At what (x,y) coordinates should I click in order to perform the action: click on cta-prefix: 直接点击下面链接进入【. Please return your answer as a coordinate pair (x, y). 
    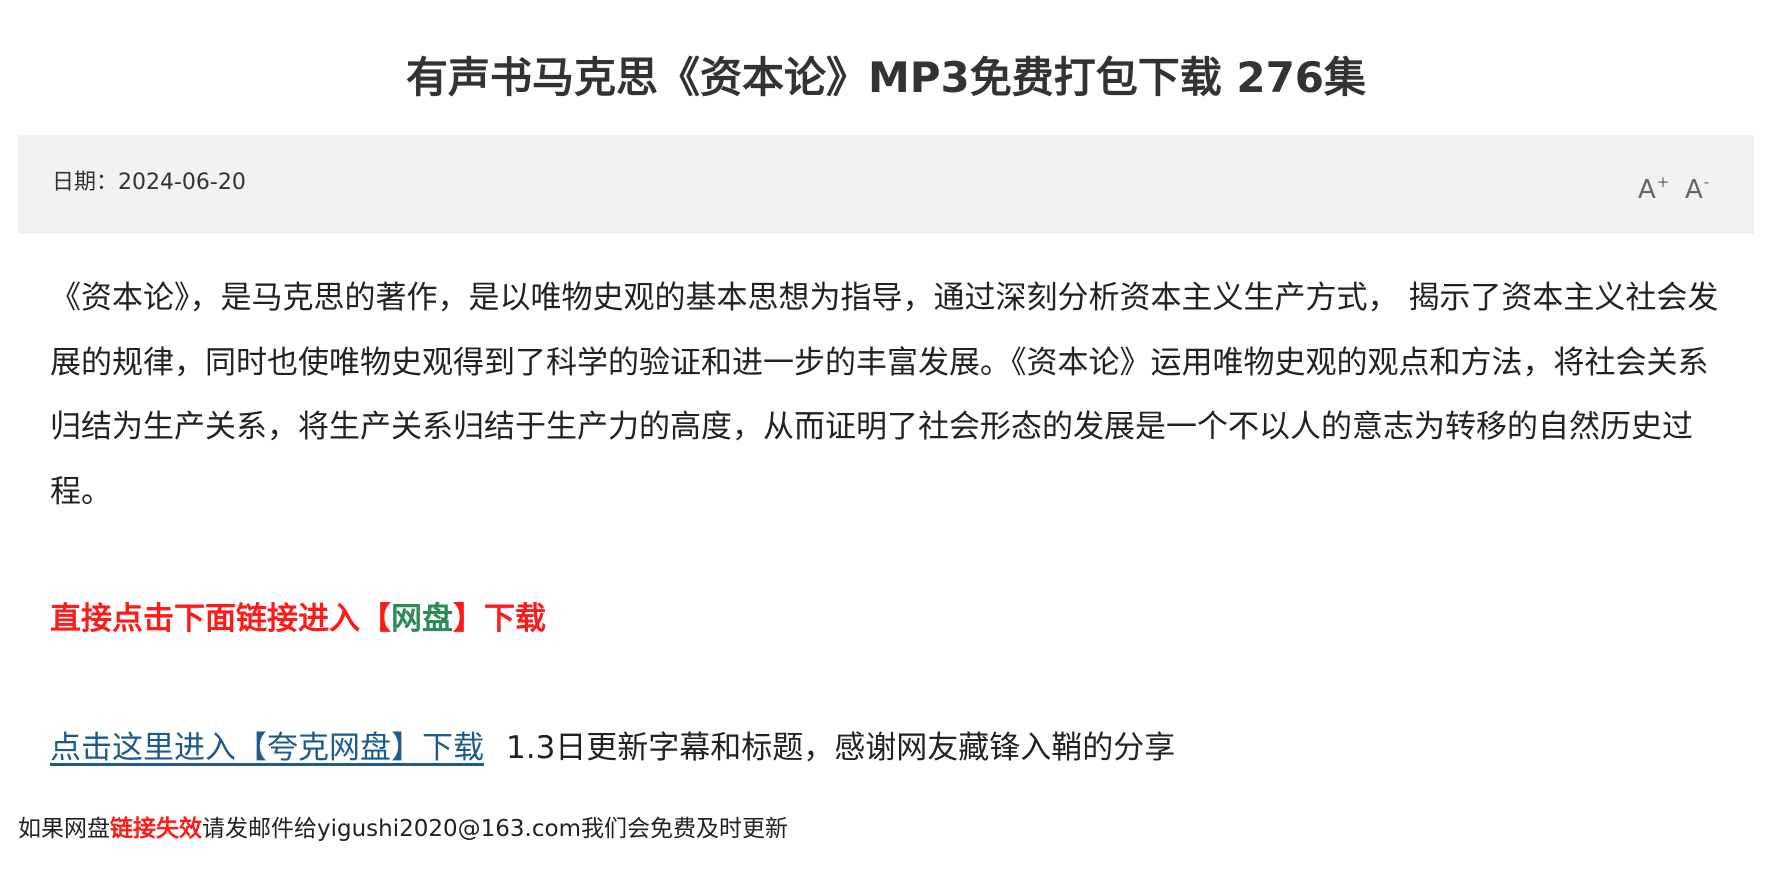
    Looking at the image, I should click on (220, 619).